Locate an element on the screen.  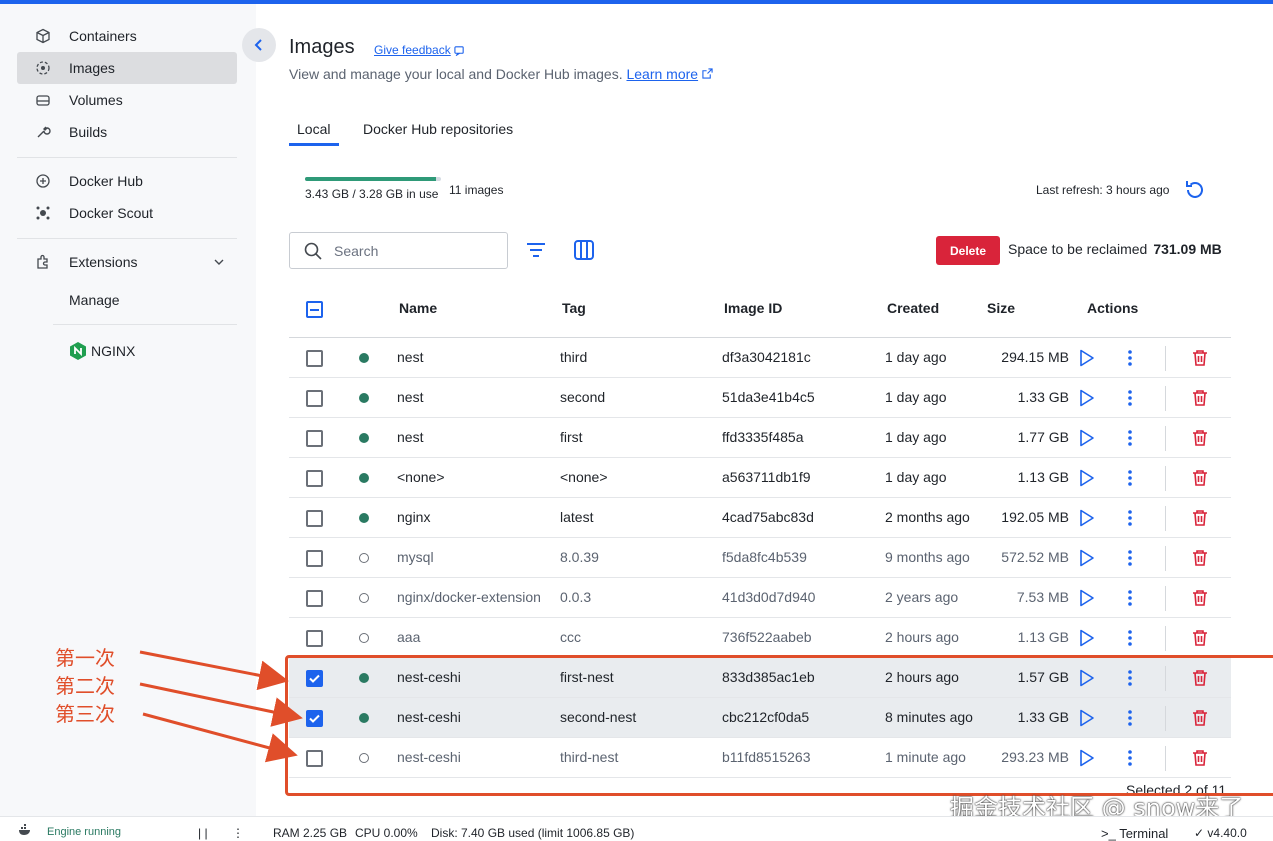
annotation-arrows is located at coordinates (221, 706).